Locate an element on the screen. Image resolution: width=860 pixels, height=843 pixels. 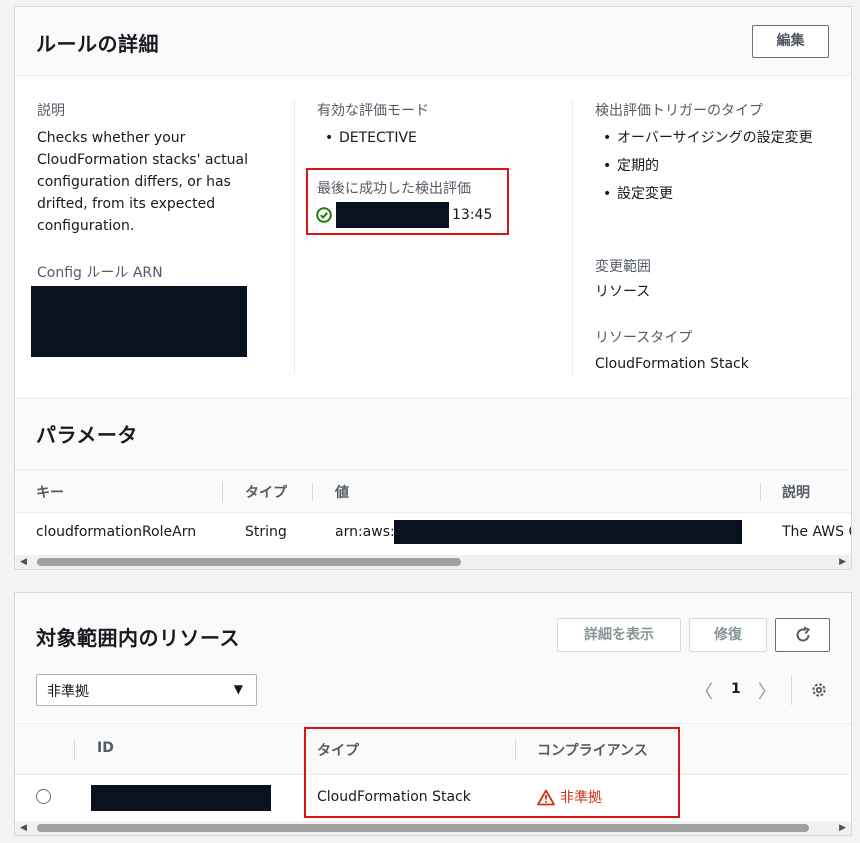
eval-mode-list: DETECTIVE is located at coordinates (367, 138).